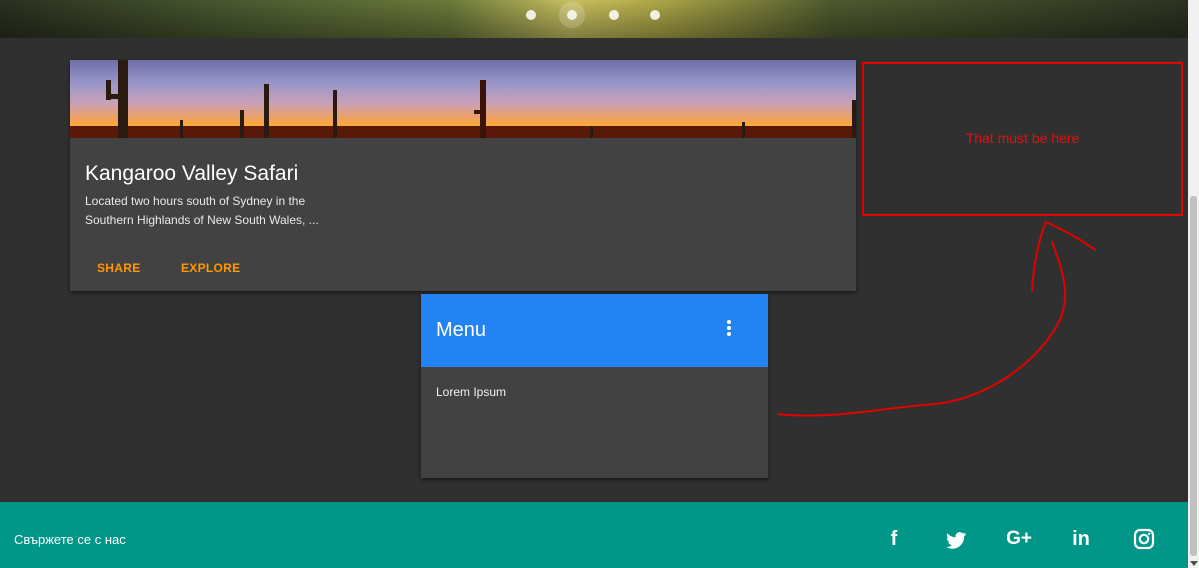  I want to click on google-plus-icon: G+, so click(1019, 540).